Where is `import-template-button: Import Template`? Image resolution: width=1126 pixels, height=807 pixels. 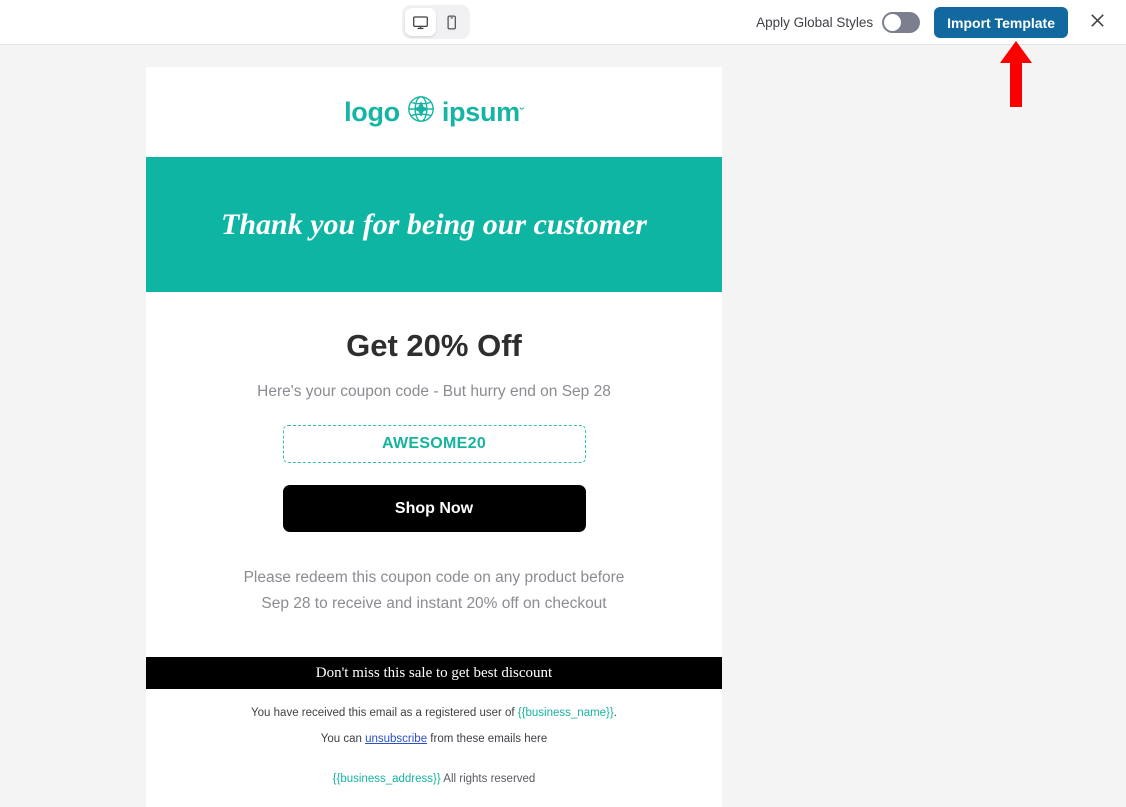
import-template-button: Import Template is located at coordinates (1001, 22).